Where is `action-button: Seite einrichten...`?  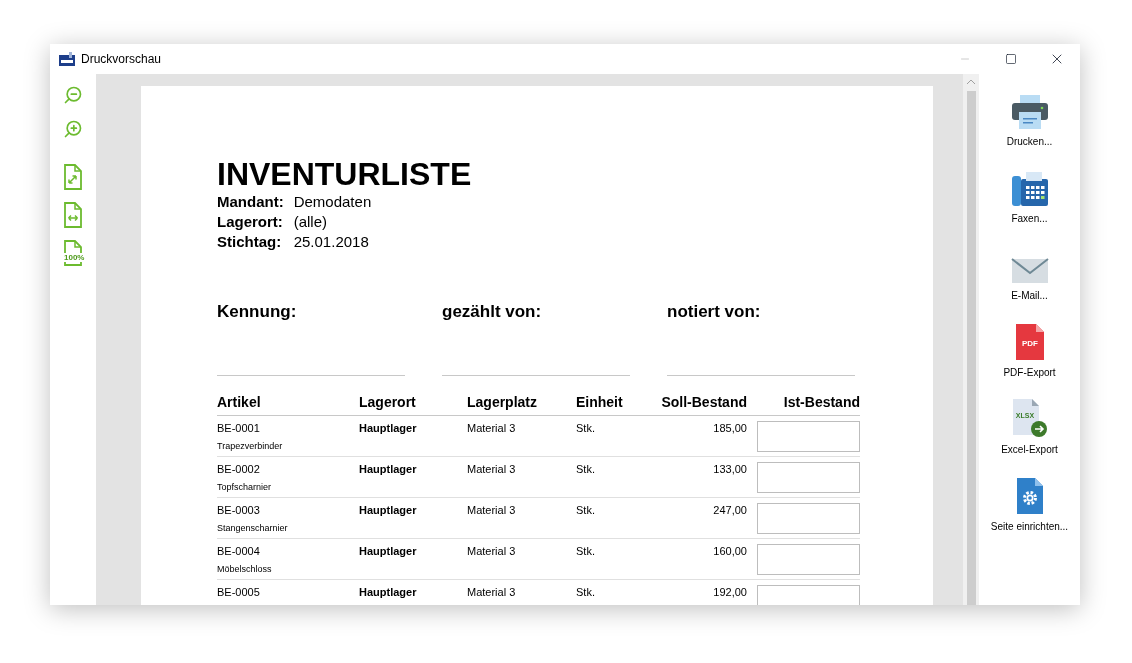
action-button: Seite einrichten... is located at coordinates (1029, 513).